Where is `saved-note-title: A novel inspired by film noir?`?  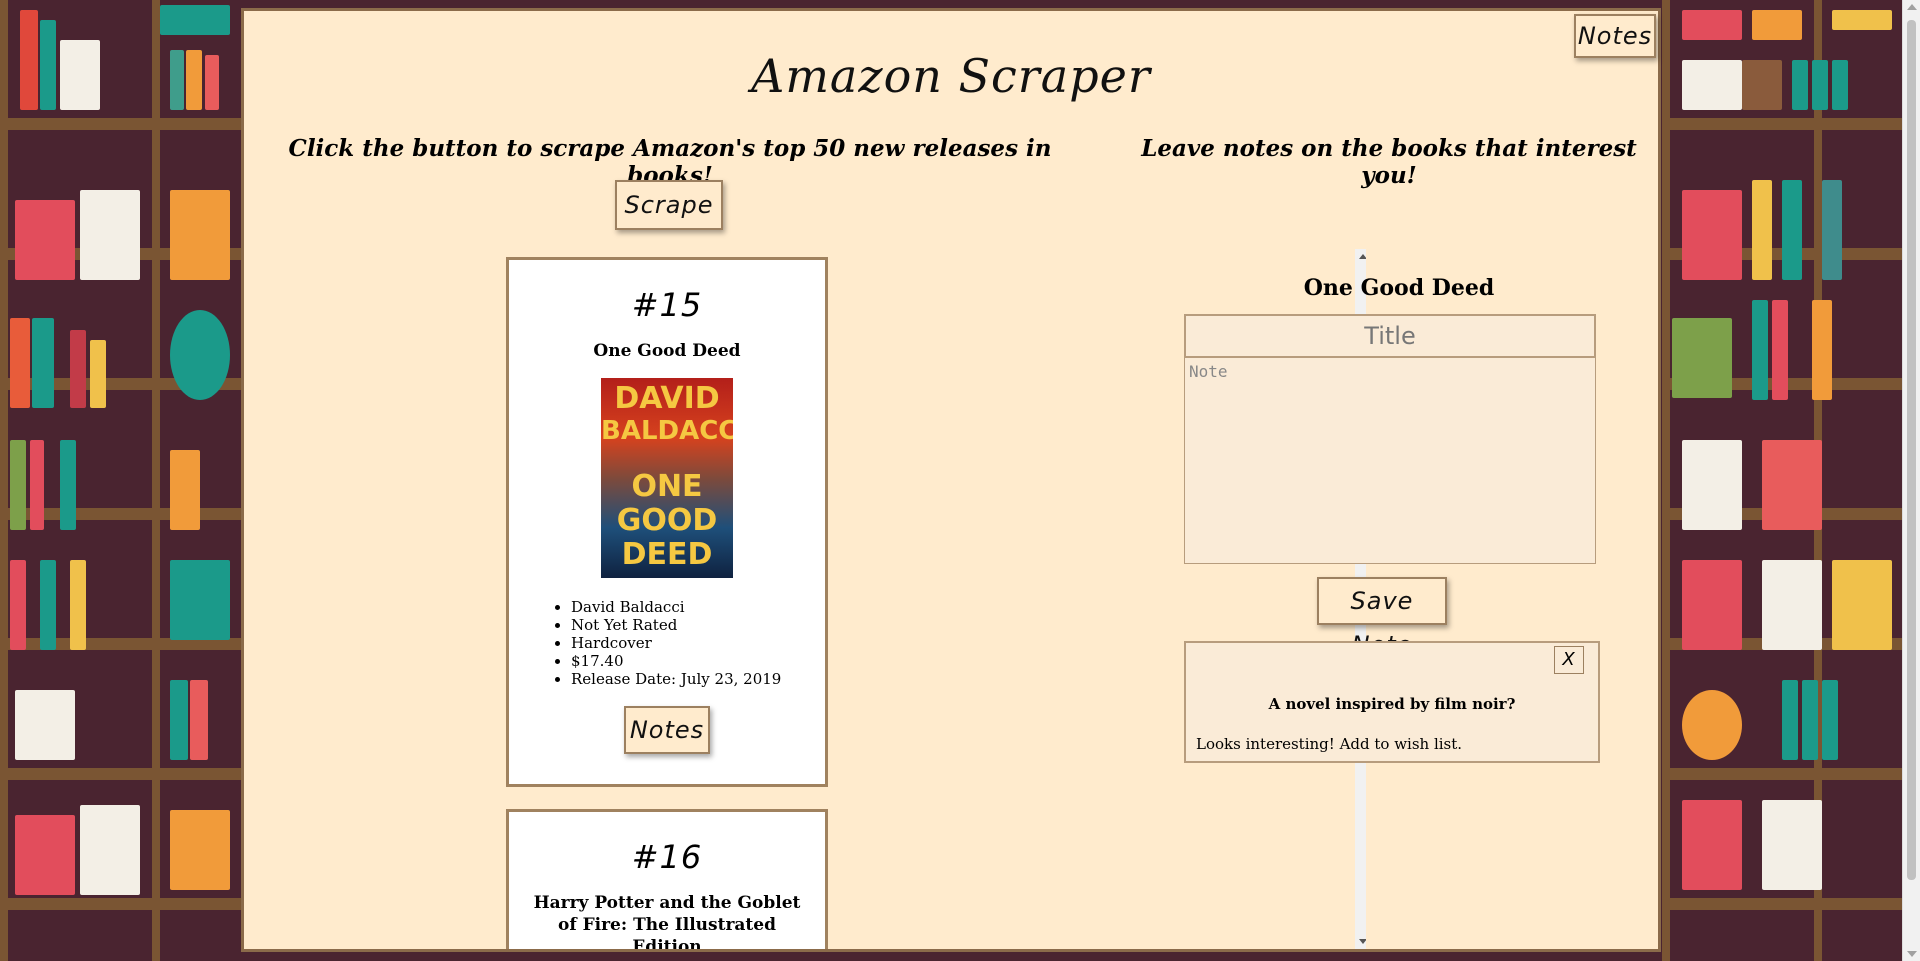
saved-note-title: A novel inspired by film noir? is located at coordinates (1392, 704).